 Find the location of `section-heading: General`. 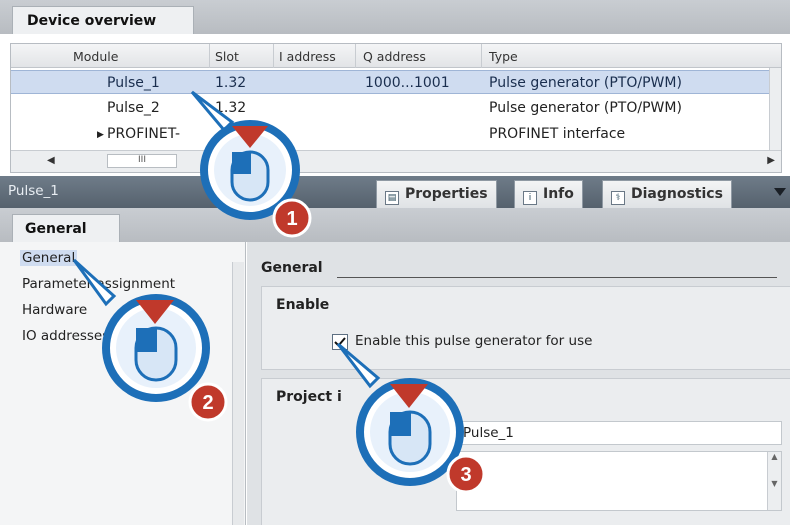

section-heading: General is located at coordinates (292, 268).